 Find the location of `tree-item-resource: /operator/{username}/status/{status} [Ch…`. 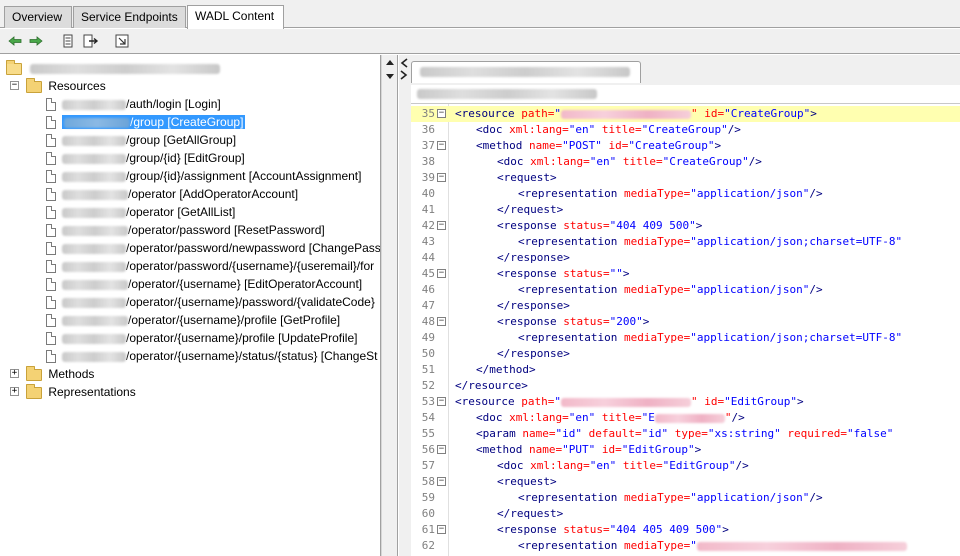

tree-item-resource: /operator/{username}/status/{status} [Ch… is located at coordinates (212, 356).